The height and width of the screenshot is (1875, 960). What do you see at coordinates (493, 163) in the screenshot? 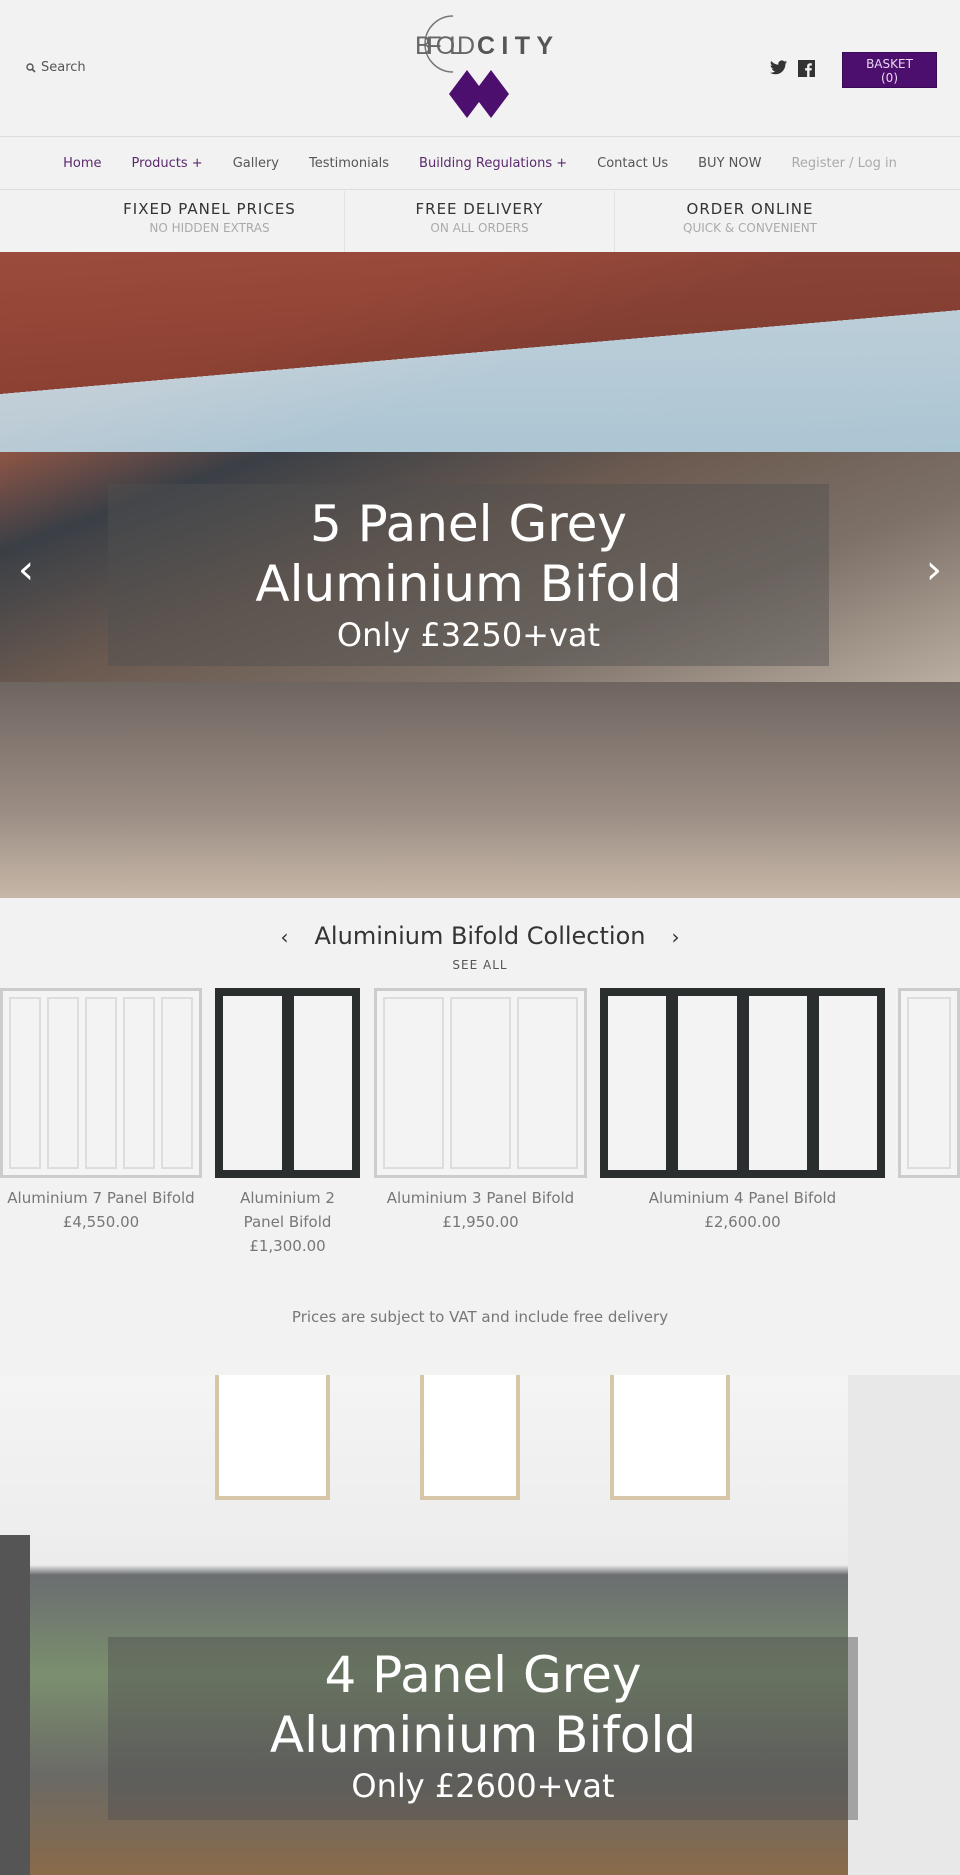
I see `nav-building-regulations: Building Regulations +` at bounding box center [493, 163].